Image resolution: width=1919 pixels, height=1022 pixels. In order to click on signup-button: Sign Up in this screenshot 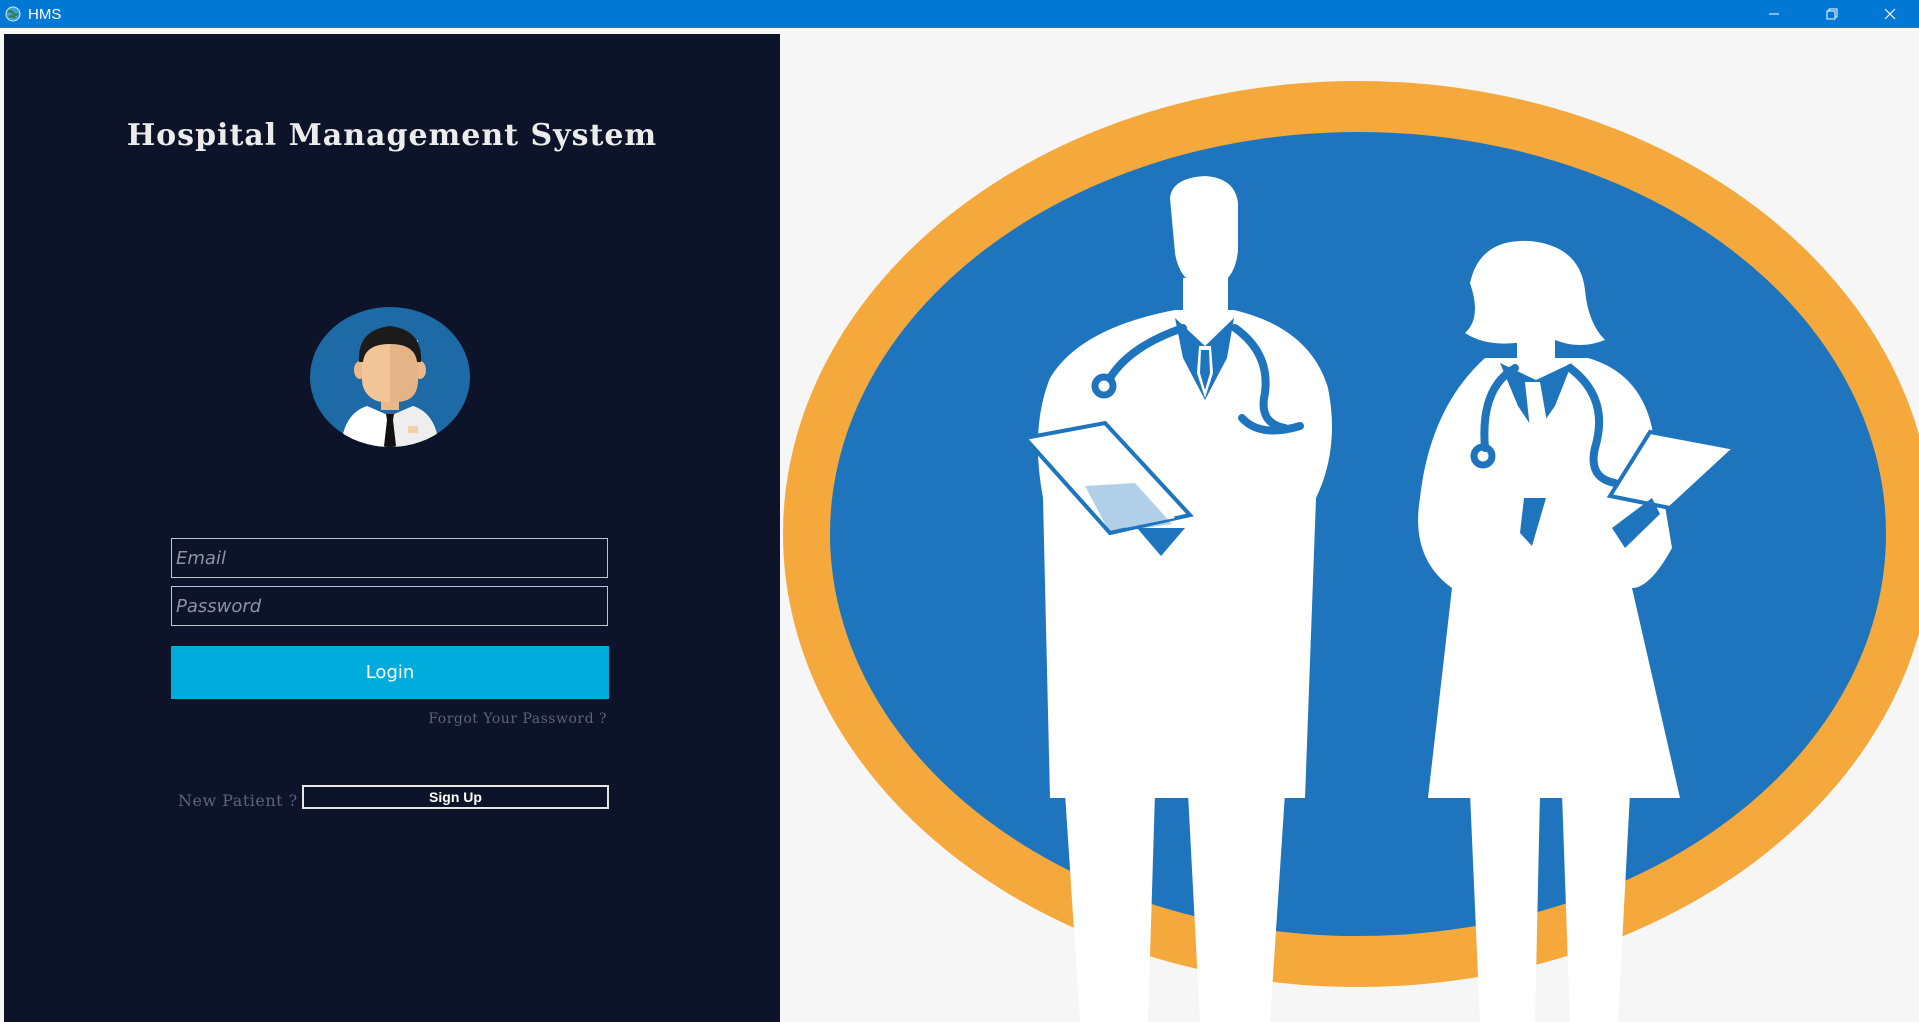, I will do `click(455, 797)`.